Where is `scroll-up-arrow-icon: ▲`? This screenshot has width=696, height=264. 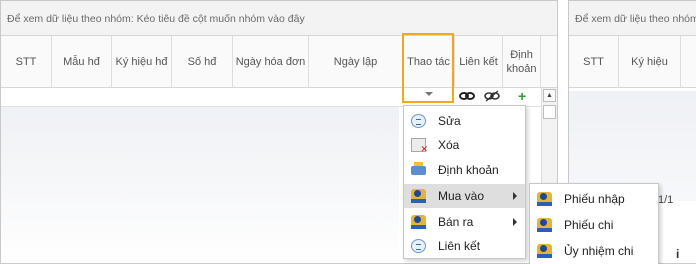
scroll-up-arrow-icon: ▲ is located at coordinates (549, 95).